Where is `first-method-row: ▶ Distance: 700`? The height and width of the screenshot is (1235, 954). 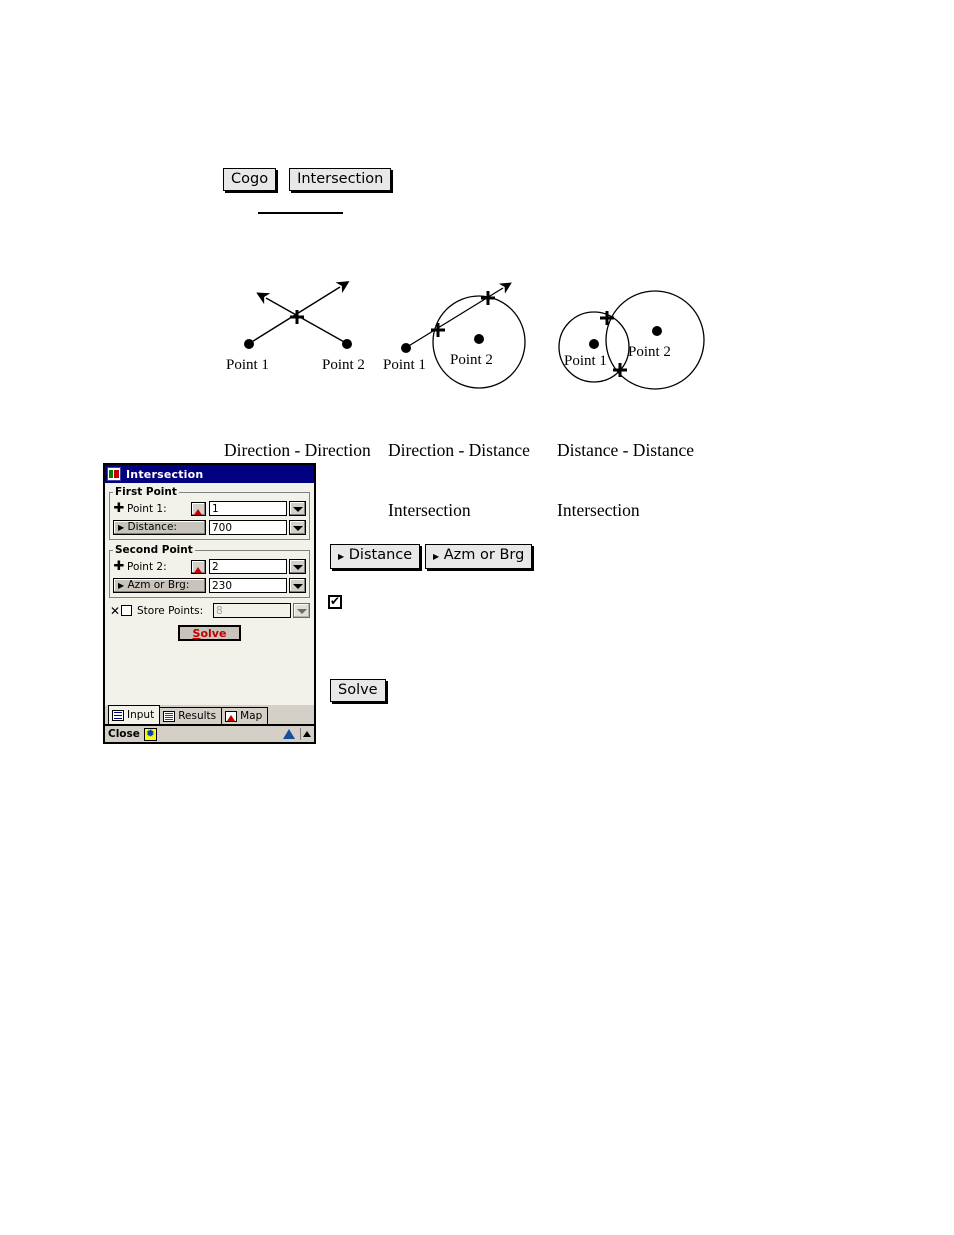
first-method-row: ▶ Distance: 700 is located at coordinates (209, 527).